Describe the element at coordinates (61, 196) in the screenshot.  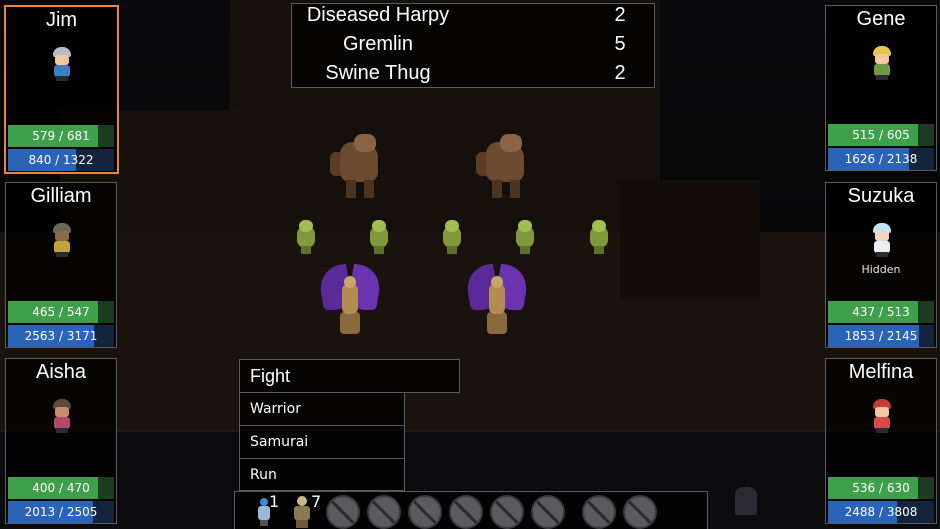
I see `member-name: Gilliam` at that location.